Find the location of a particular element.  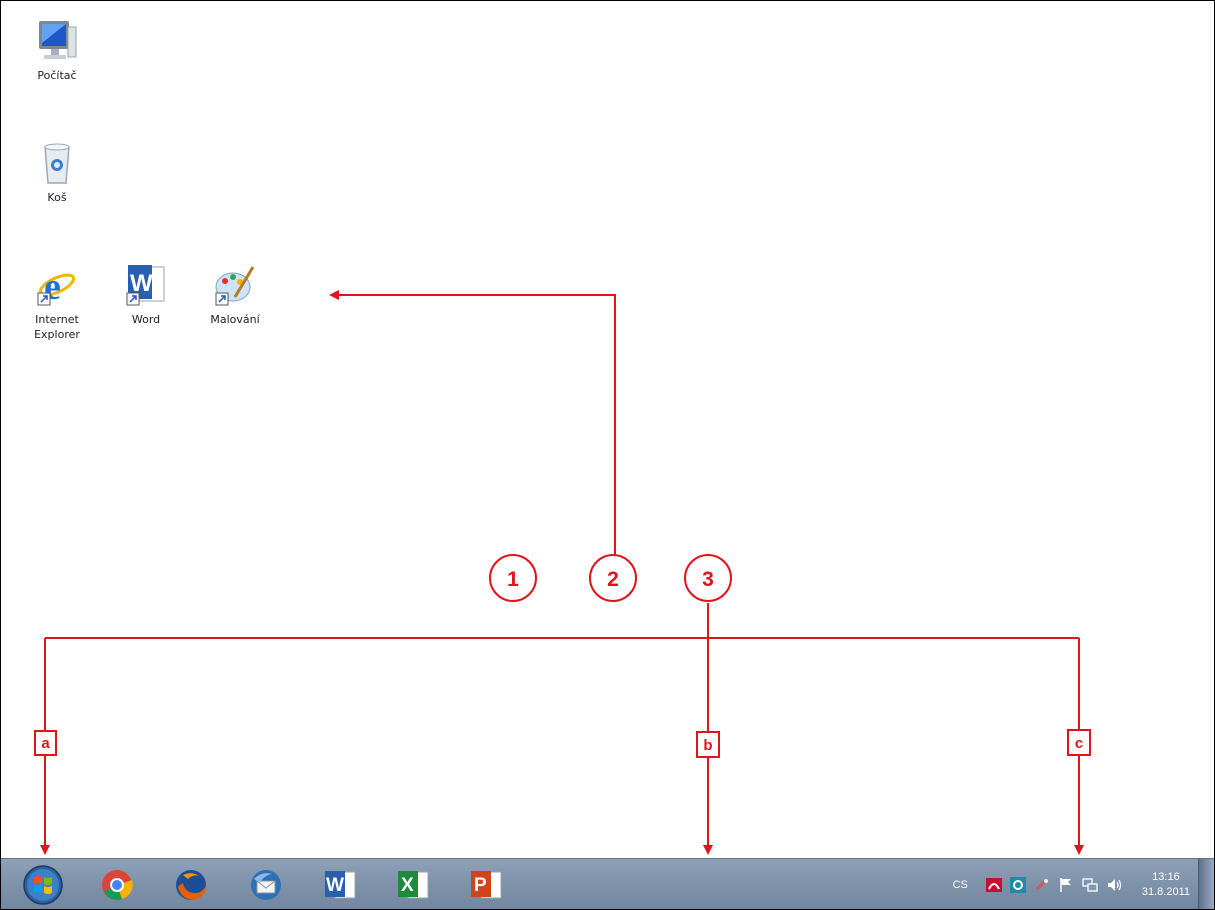

label-b: b is located at coordinates (708, 744).